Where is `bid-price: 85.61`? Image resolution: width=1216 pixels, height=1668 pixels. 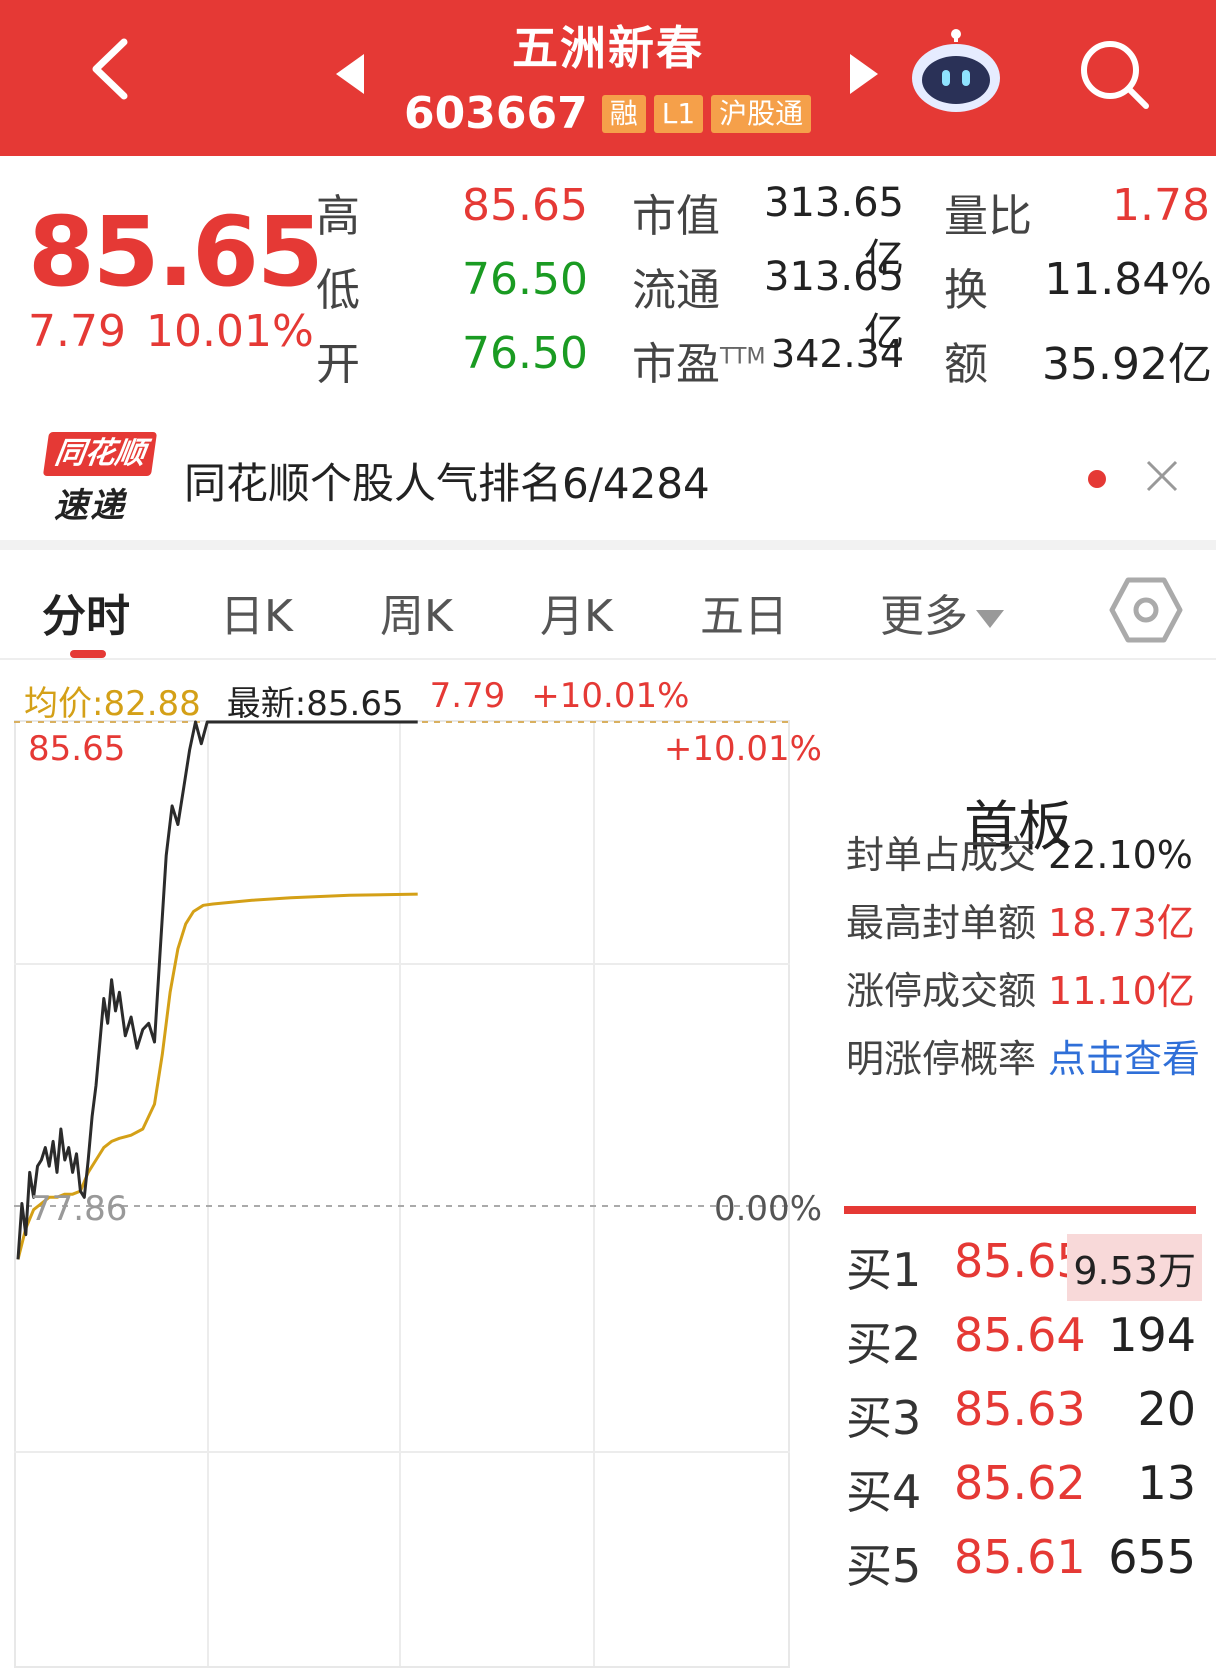 bid-price: 85.61 is located at coordinates (1020, 1557).